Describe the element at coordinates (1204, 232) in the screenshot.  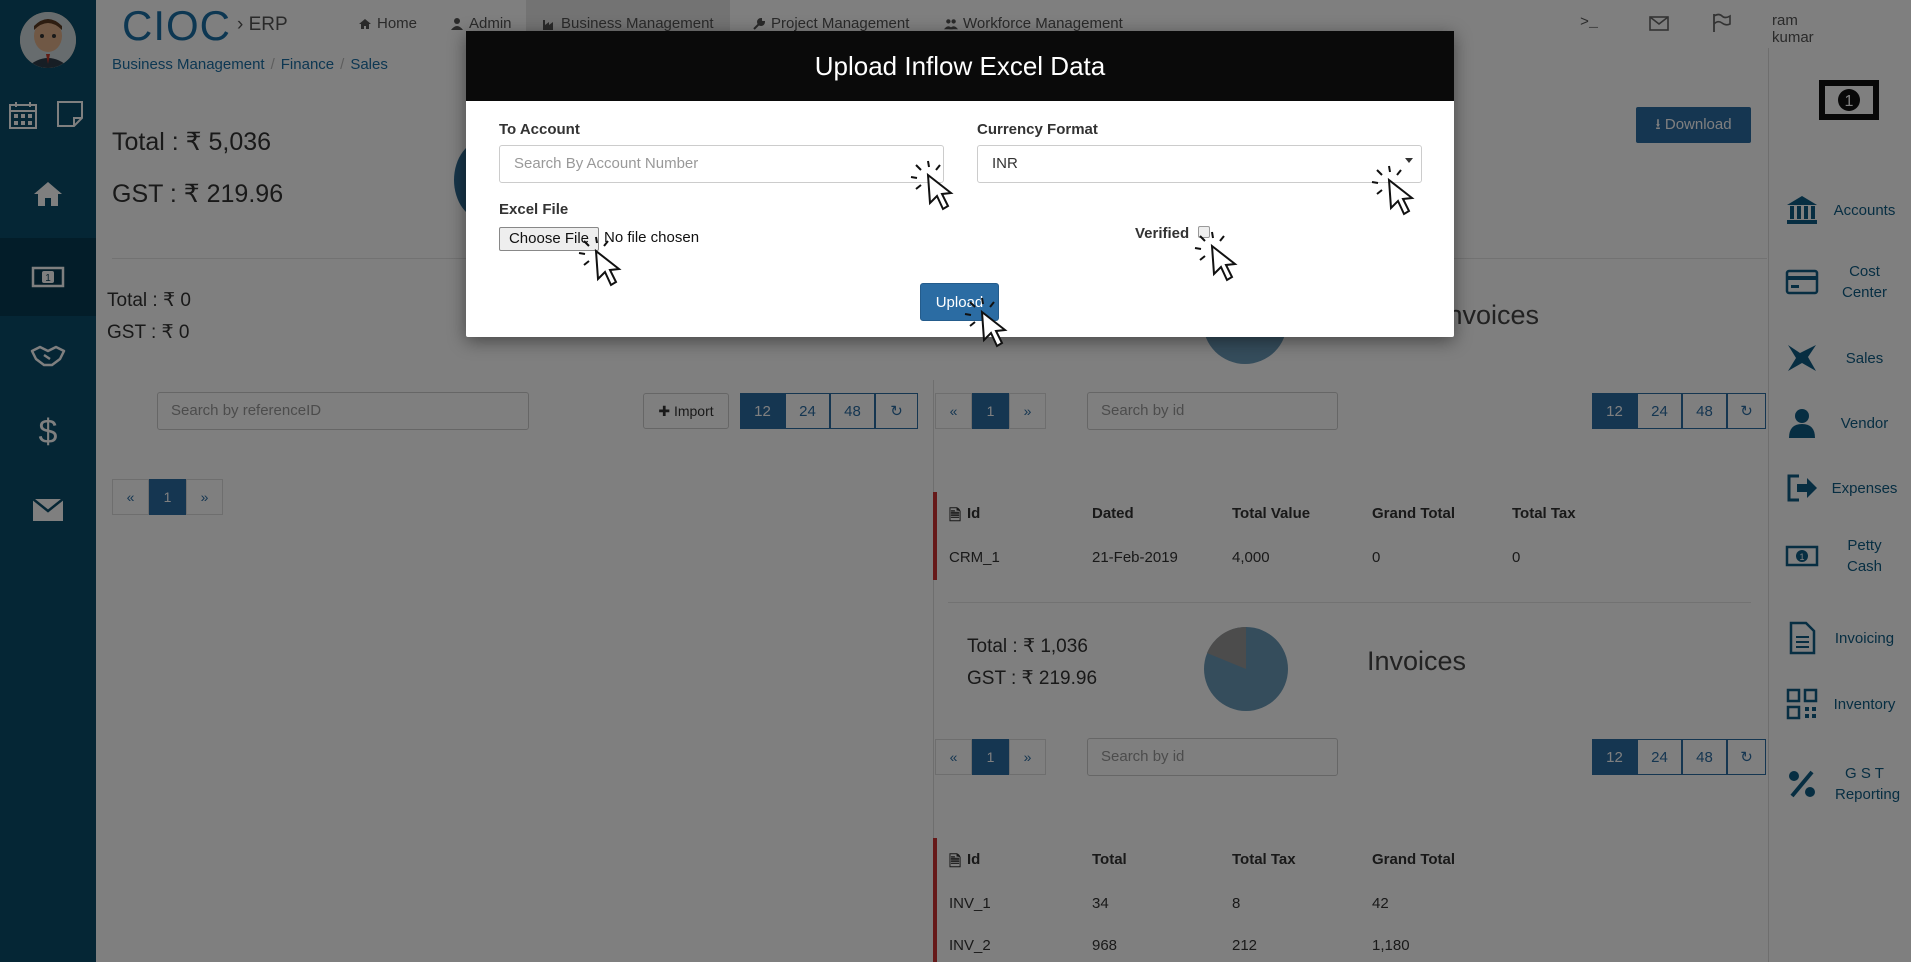
I see `verified-checkbox` at that location.